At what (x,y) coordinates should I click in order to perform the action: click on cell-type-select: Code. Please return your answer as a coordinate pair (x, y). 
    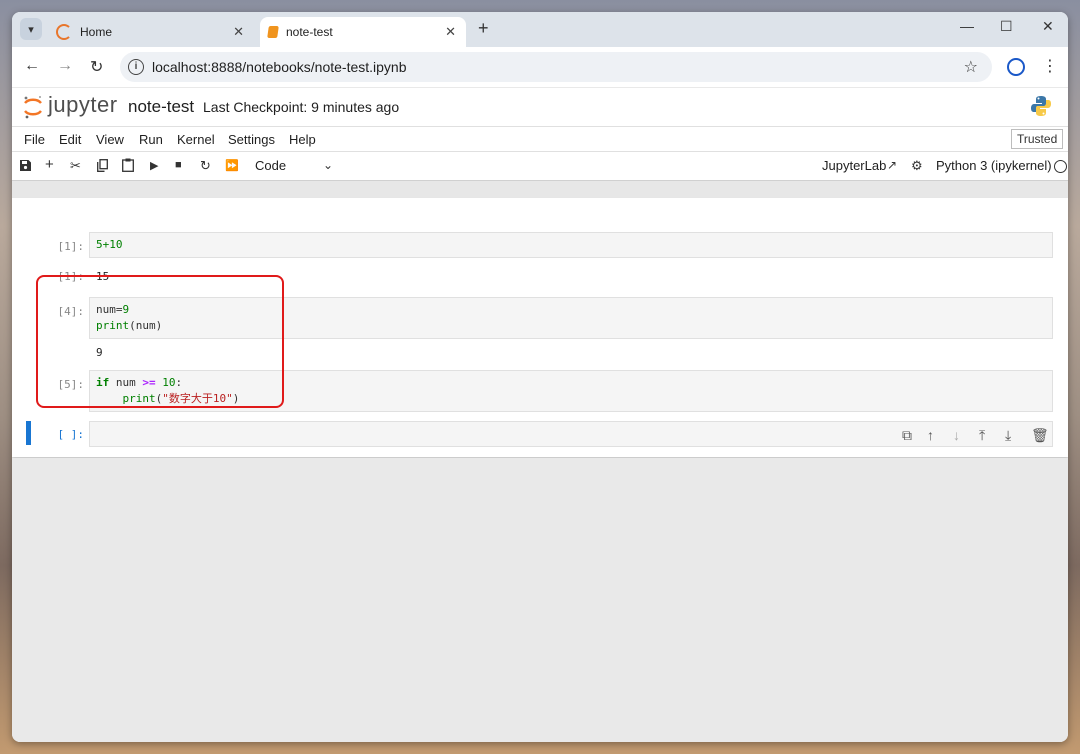
    Looking at the image, I should click on (270, 165).